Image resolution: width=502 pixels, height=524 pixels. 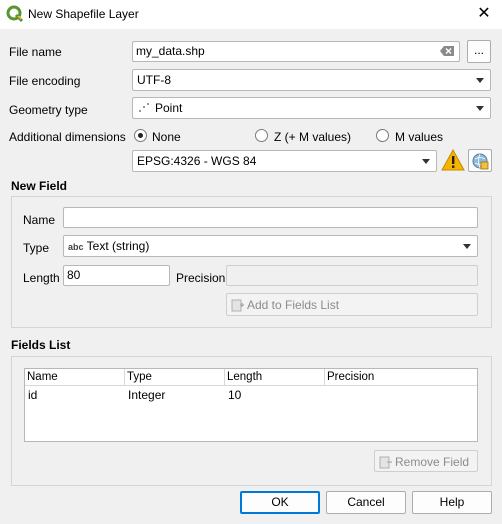 I want to click on type-label: Type, so click(x=36, y=248).